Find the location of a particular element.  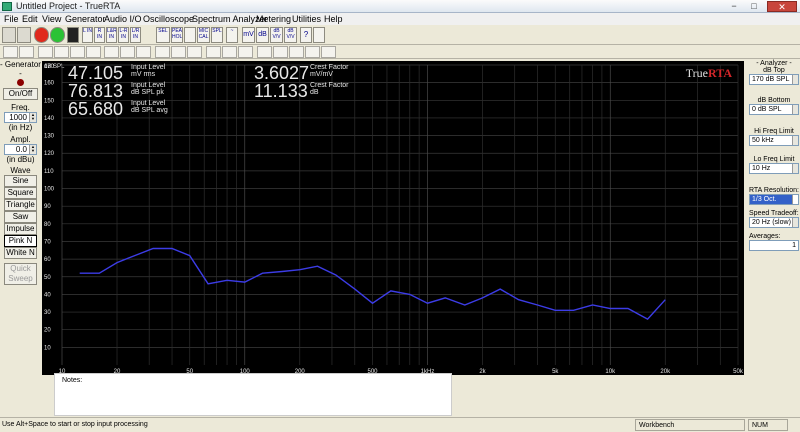

lr-in-button: L&R IN is located at coordinates (111, 35).